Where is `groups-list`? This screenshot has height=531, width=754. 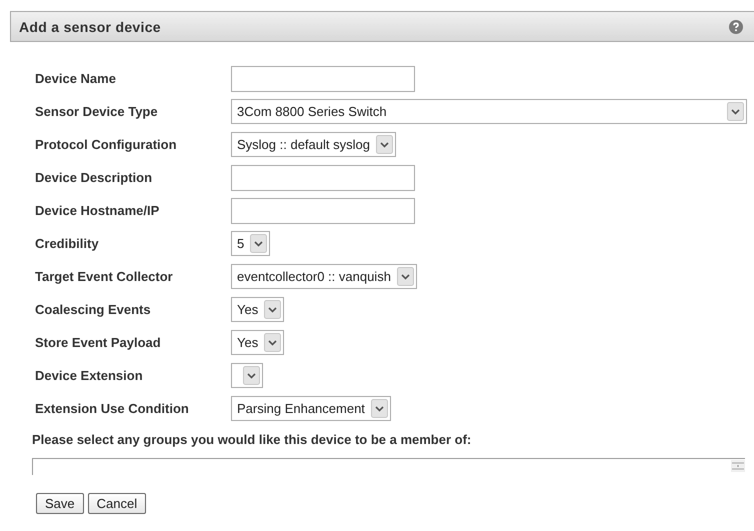 groups-list is located at coordinates (388, 466).